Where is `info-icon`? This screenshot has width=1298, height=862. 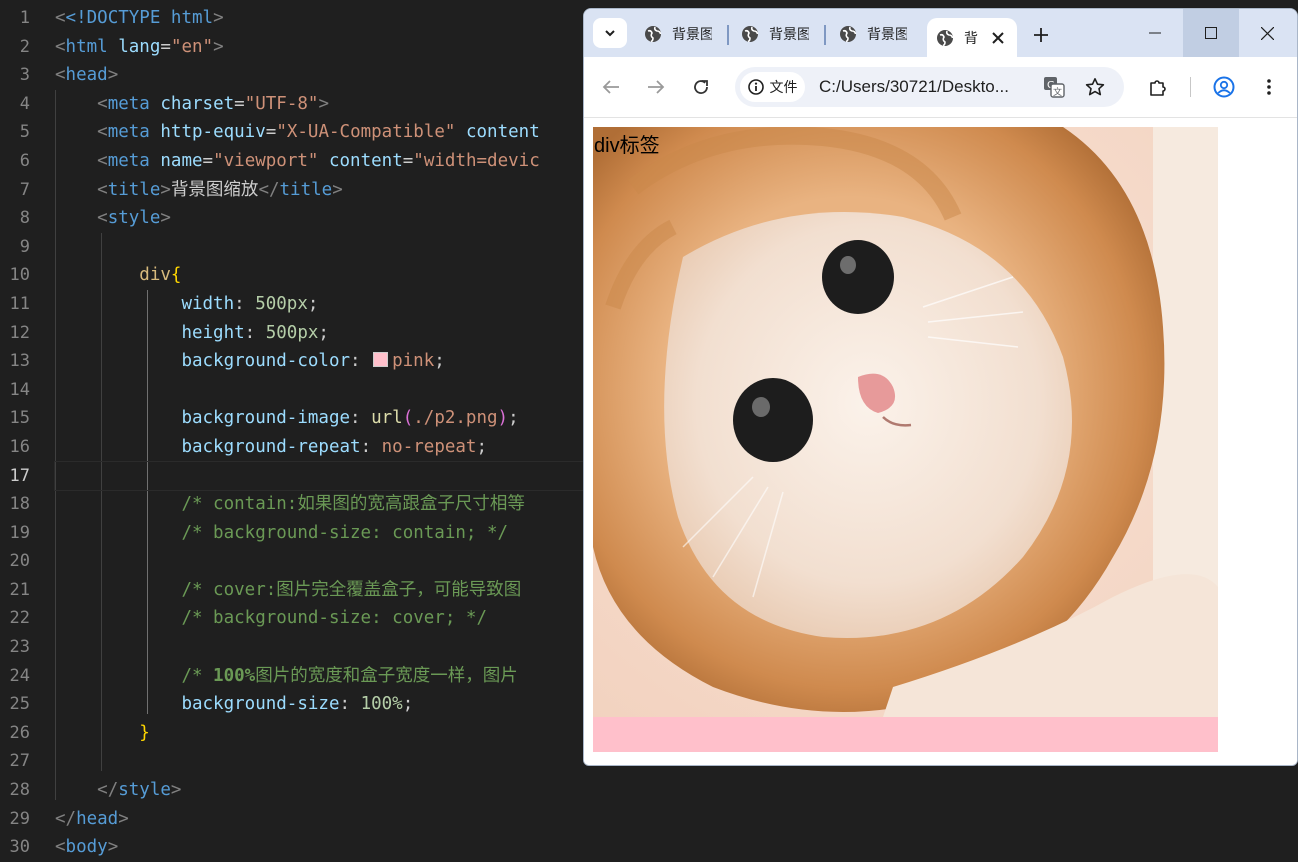
info-icon is located at coordinates (755, 87).